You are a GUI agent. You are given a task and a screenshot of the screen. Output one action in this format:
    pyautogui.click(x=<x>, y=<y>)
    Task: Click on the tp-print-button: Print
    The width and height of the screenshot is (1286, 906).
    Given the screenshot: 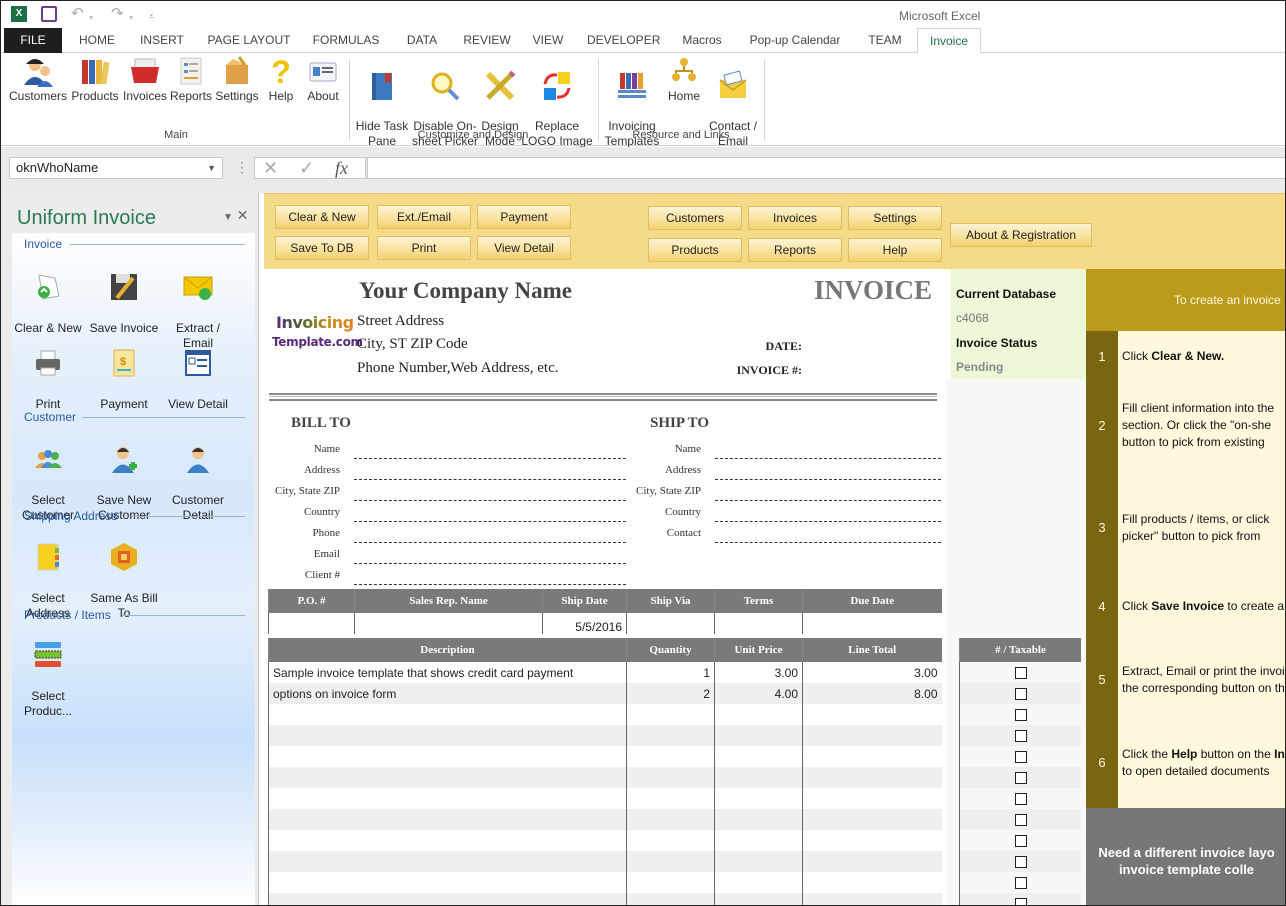 What is the action you would take?
    pyautogui.click(x=48, y=372)
    